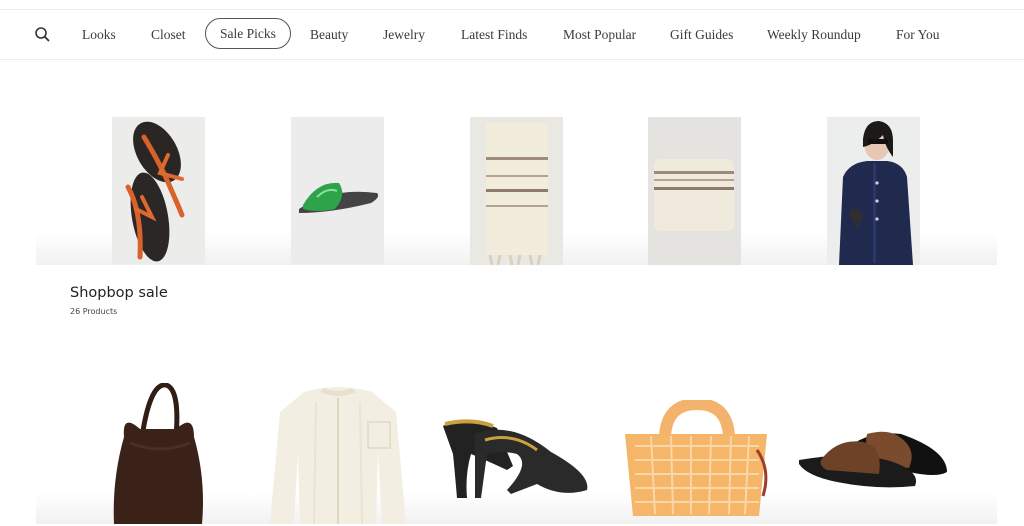 The image size is (1024, 526). What do you see at coordinates (814, 36) in the screenshot?
I see `nav-item-weekly-roundup: Weekly Roundup` at bounding box center [814, 36].